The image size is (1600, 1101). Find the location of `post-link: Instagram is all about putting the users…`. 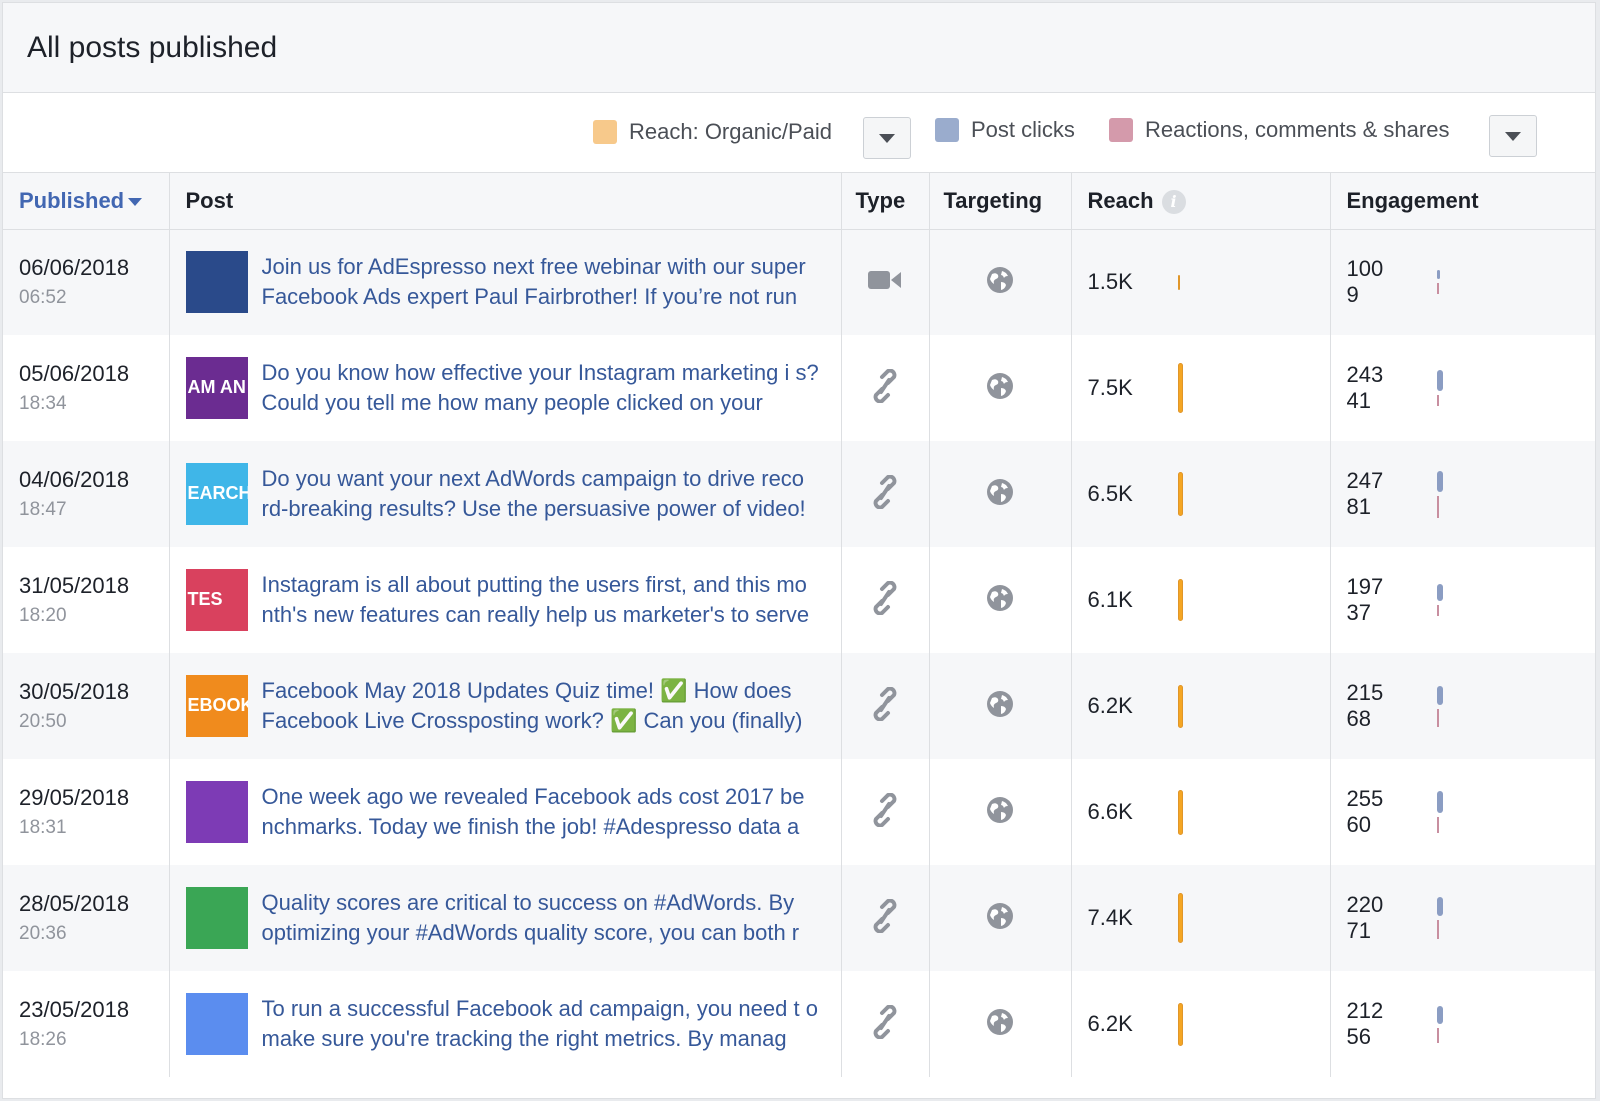

post-link: Instagram is all about putting the users… is located at coordinates (543, 600).